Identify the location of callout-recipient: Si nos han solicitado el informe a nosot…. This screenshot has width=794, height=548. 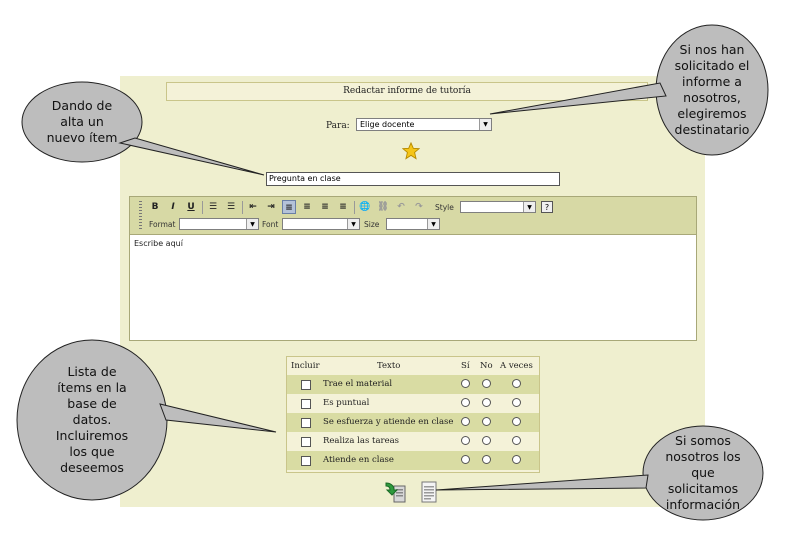
(712, 89).